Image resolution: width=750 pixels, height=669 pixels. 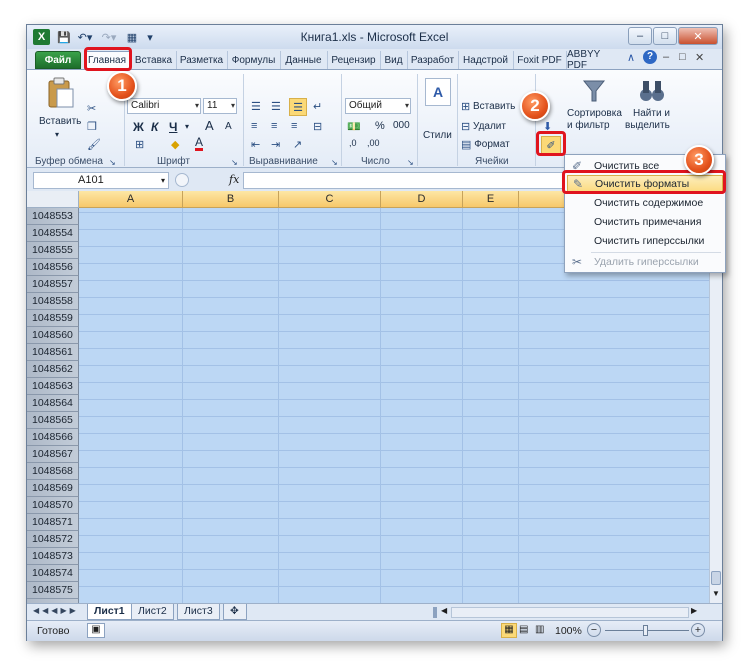 What do you see at coordinates (698, 36) in the screenshot?
I see `close-button: ✕` at bounding box center [698, 36].